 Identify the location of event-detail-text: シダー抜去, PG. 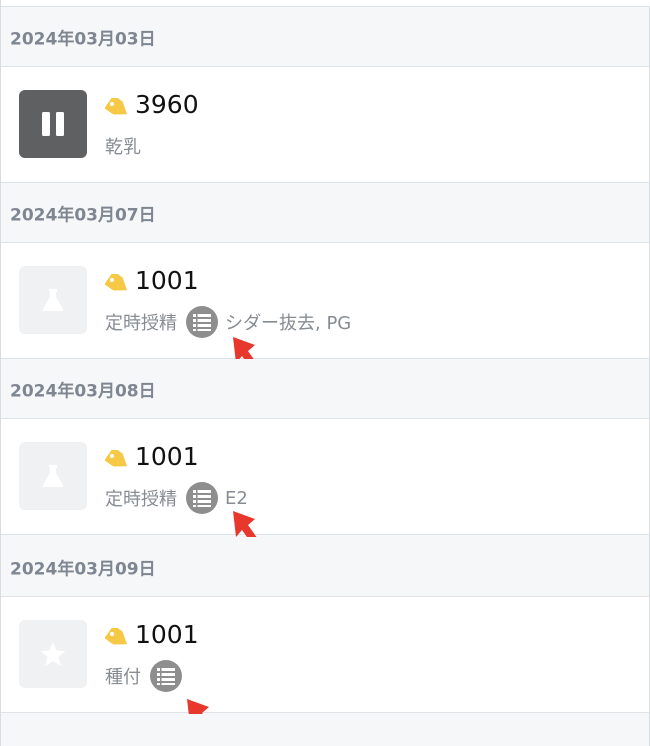
(288, 323).